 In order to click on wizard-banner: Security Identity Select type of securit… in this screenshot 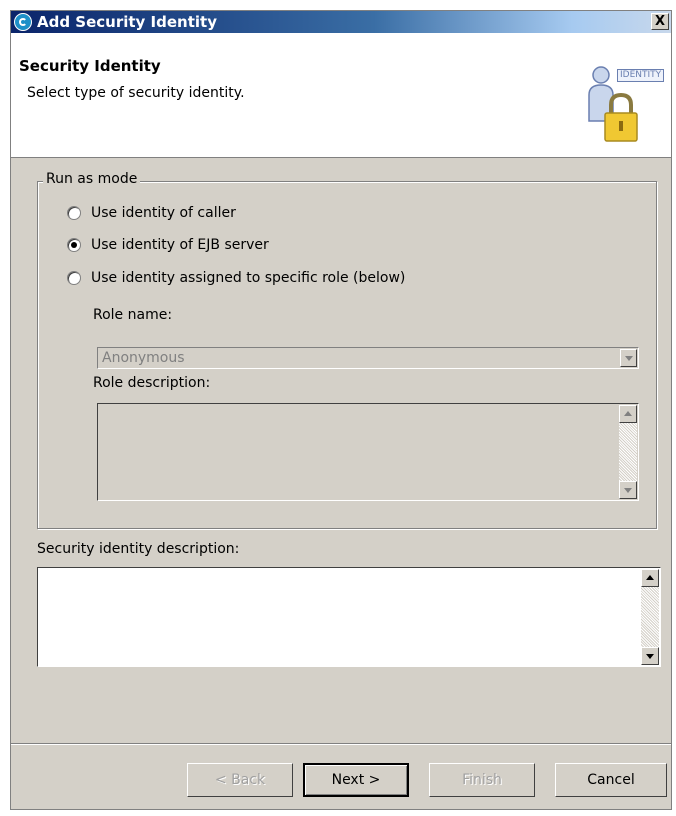, I will do `click(341, 95)`.